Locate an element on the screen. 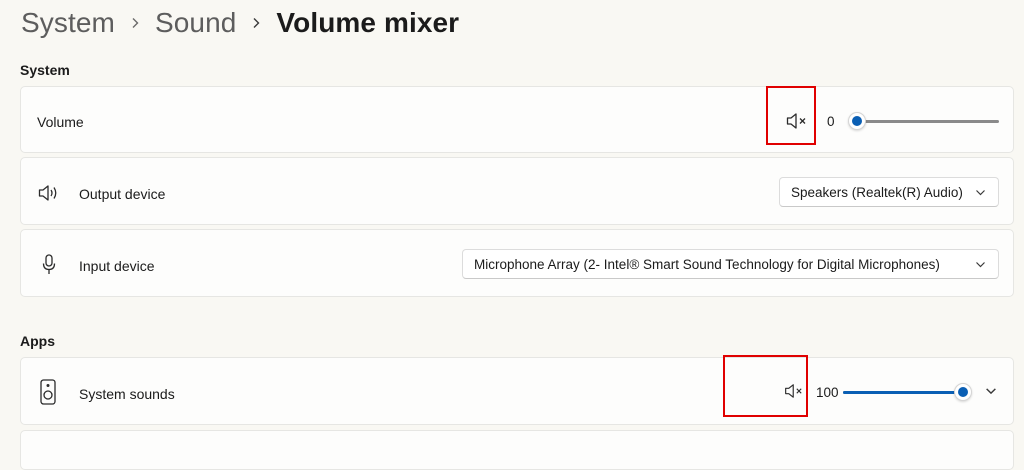 This screenshot has height=470, width=1024. microphone-icon is located at coordinates (49, 265).